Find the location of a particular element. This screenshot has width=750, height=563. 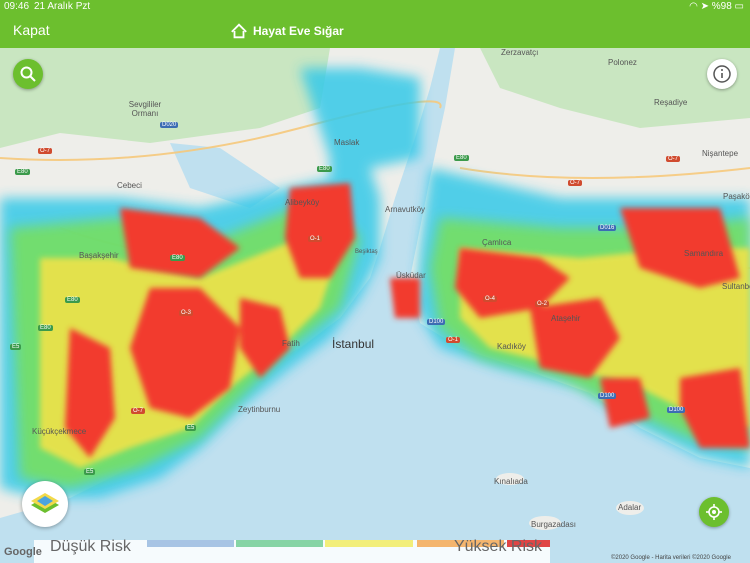

map-label: Sevgililer Ormanı is located at coordinates (145, 109).